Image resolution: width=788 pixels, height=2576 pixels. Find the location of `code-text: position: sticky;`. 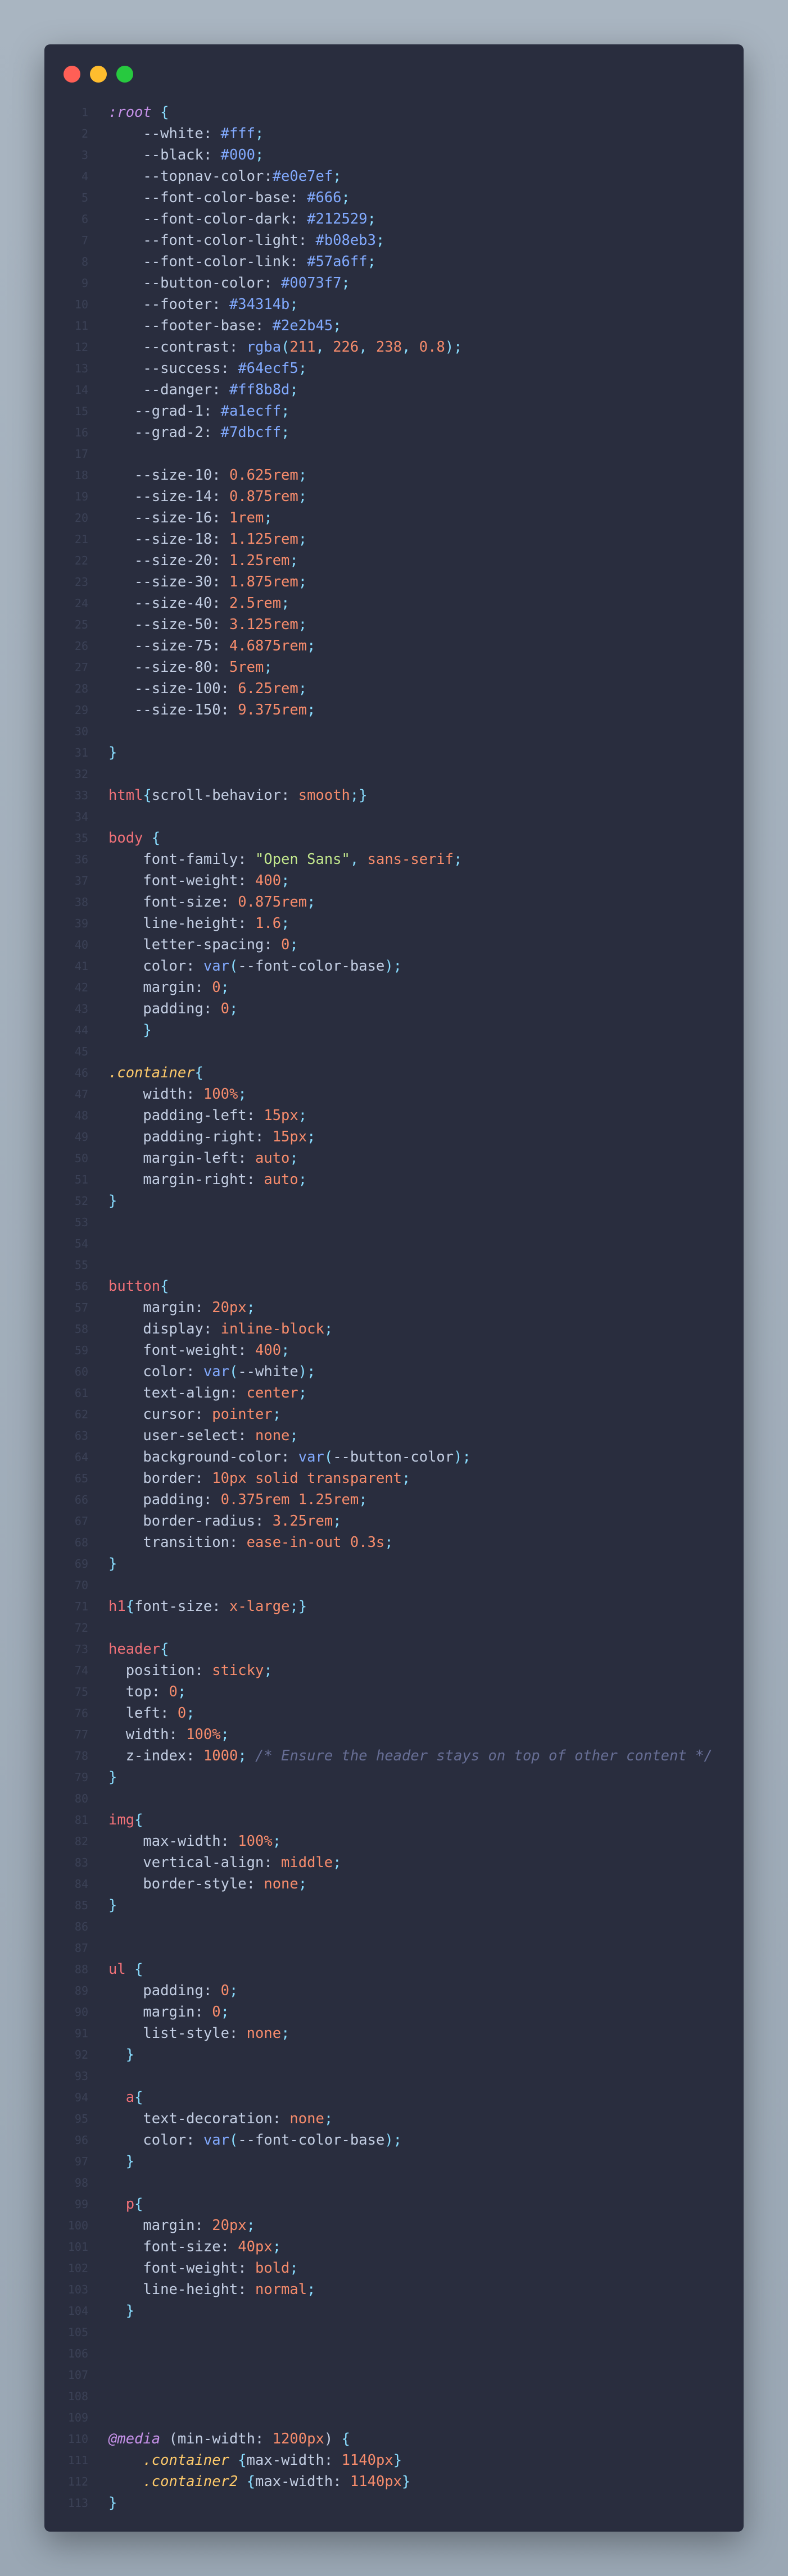

code-text: position: sticky; is located at coordinates (190, 1670).